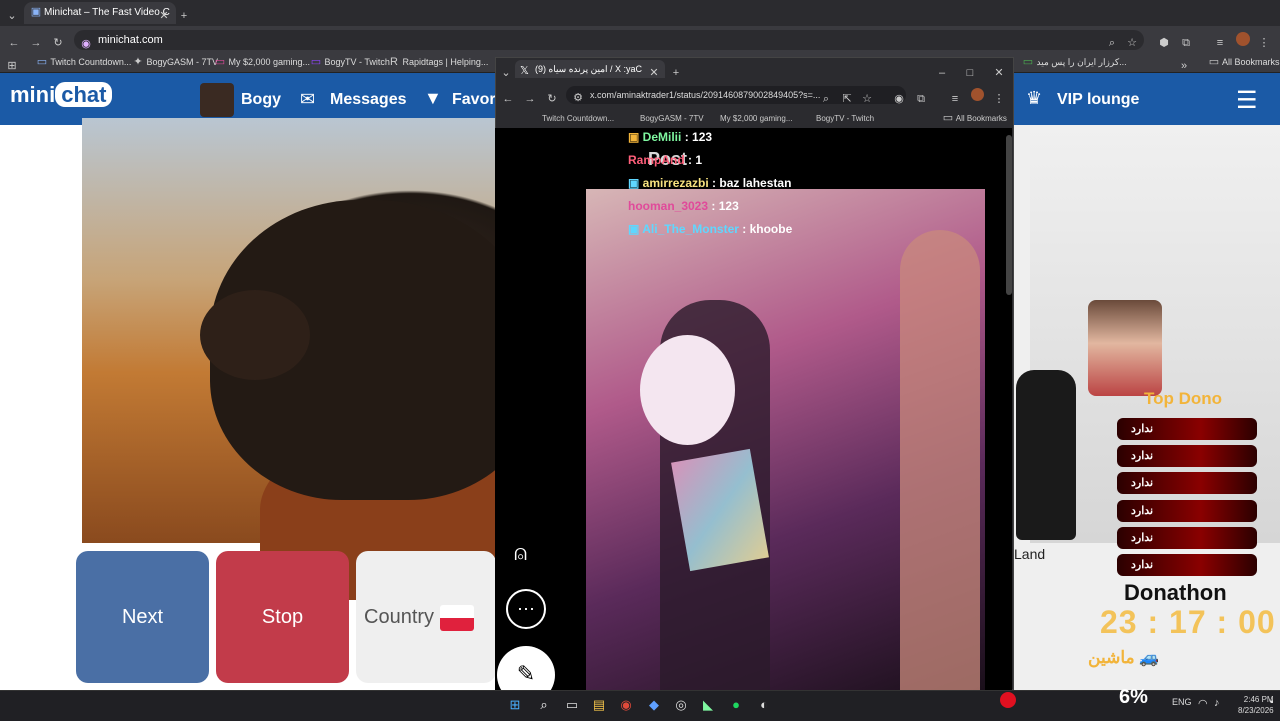 This screenshot has width=1280, height=721. Describe the element at coordinates (508, 98) in the screenshot. I see `x-back-icon: ←` at that location.